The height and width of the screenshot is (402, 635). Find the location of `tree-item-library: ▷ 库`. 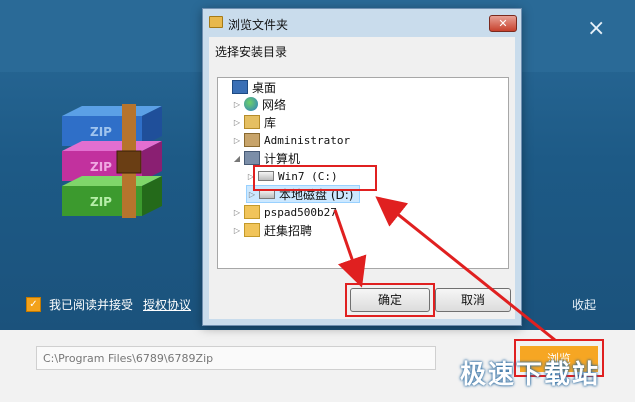

tree-item-library: ▷ 库 is located at coordinates (254, 122).